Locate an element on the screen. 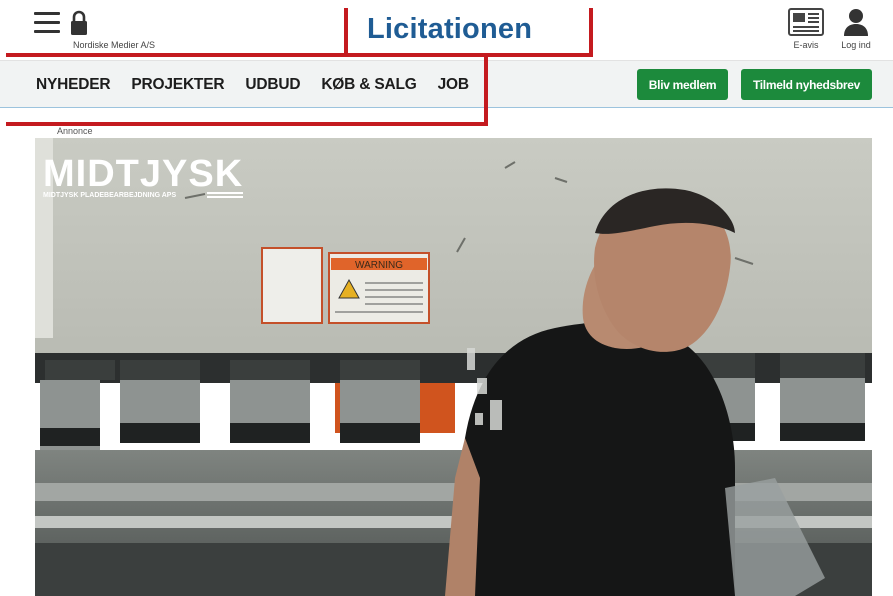  site-logo: Licitationen is located at coordinates (449, 29).